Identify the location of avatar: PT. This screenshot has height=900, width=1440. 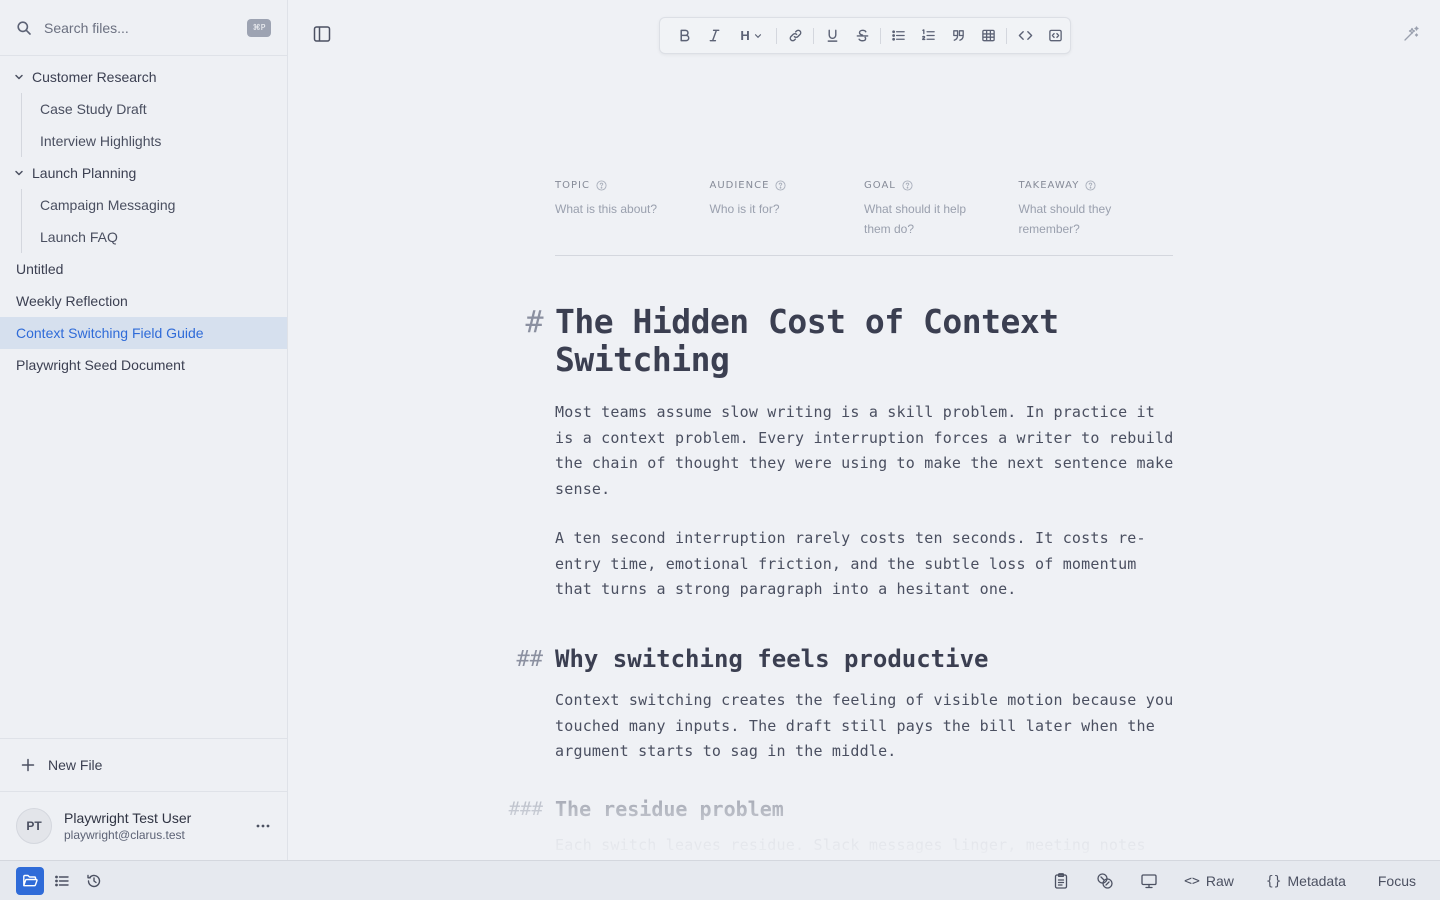
(34, 826).